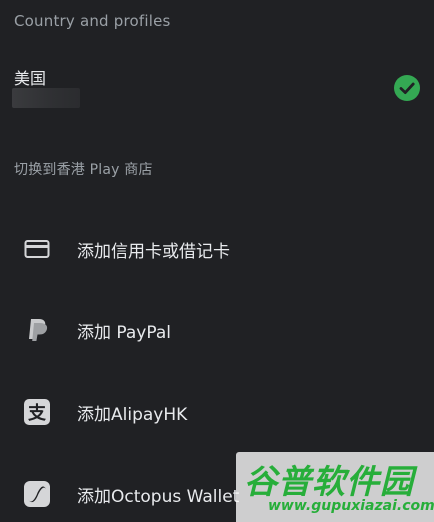 The height and width of the screenshot is (522, 434). Describe the element at coordinates (153, 252) in the screenshot. I see `add-credit-card-label: 添加信用卡或借记卡` at that location.